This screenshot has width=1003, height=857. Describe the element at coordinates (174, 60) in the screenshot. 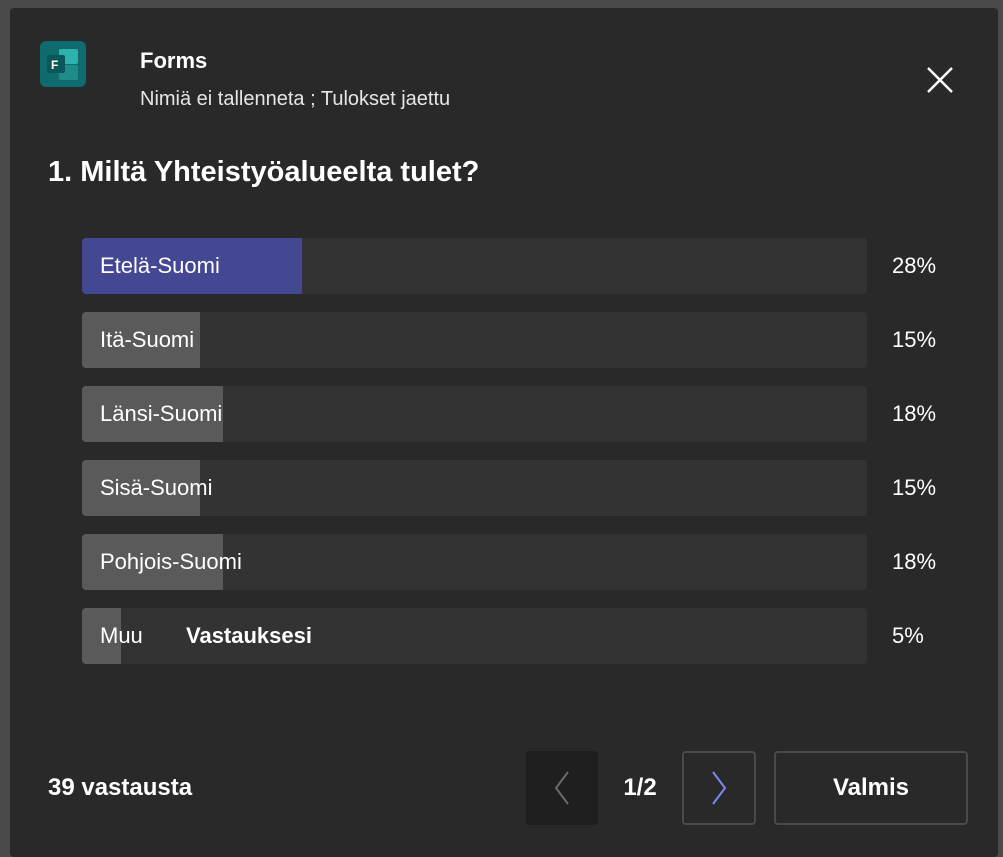

I see `app-name: Forms` at that location.